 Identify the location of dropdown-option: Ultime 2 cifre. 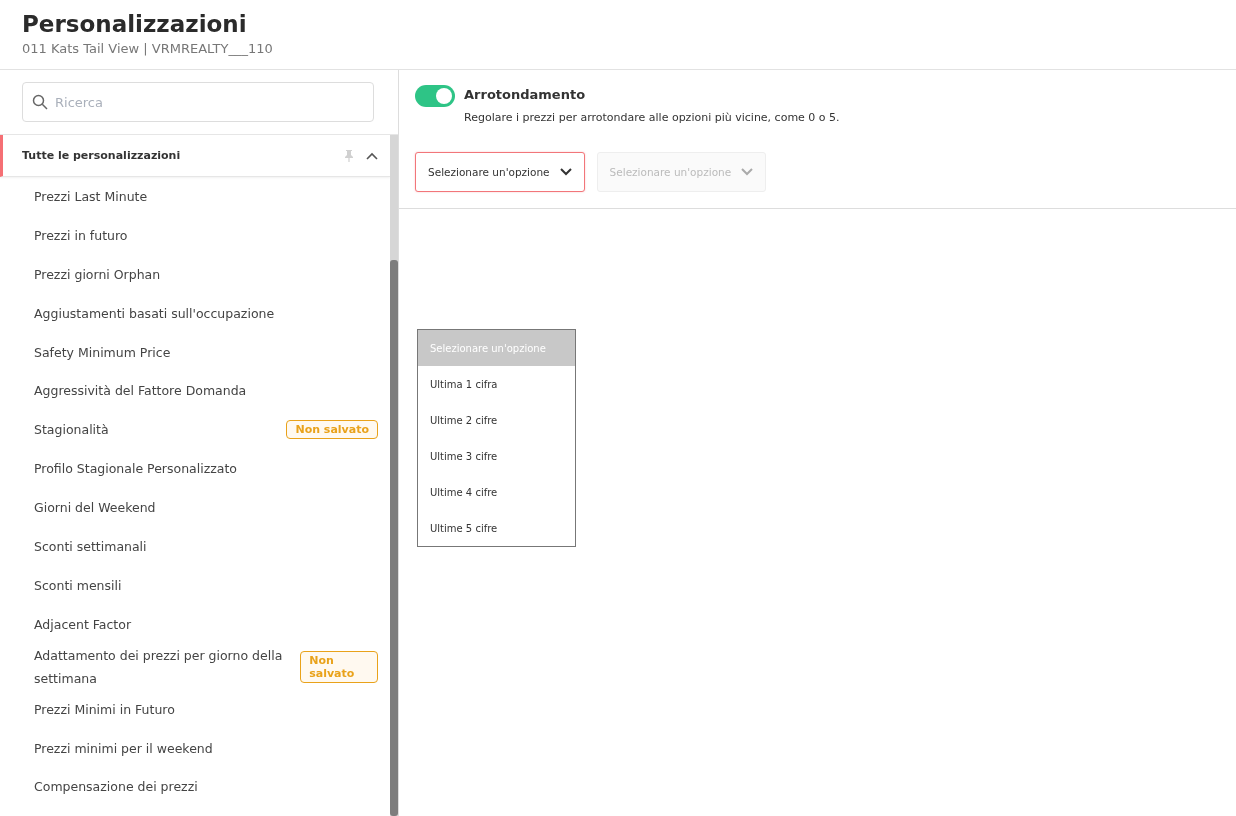
(496, 420).